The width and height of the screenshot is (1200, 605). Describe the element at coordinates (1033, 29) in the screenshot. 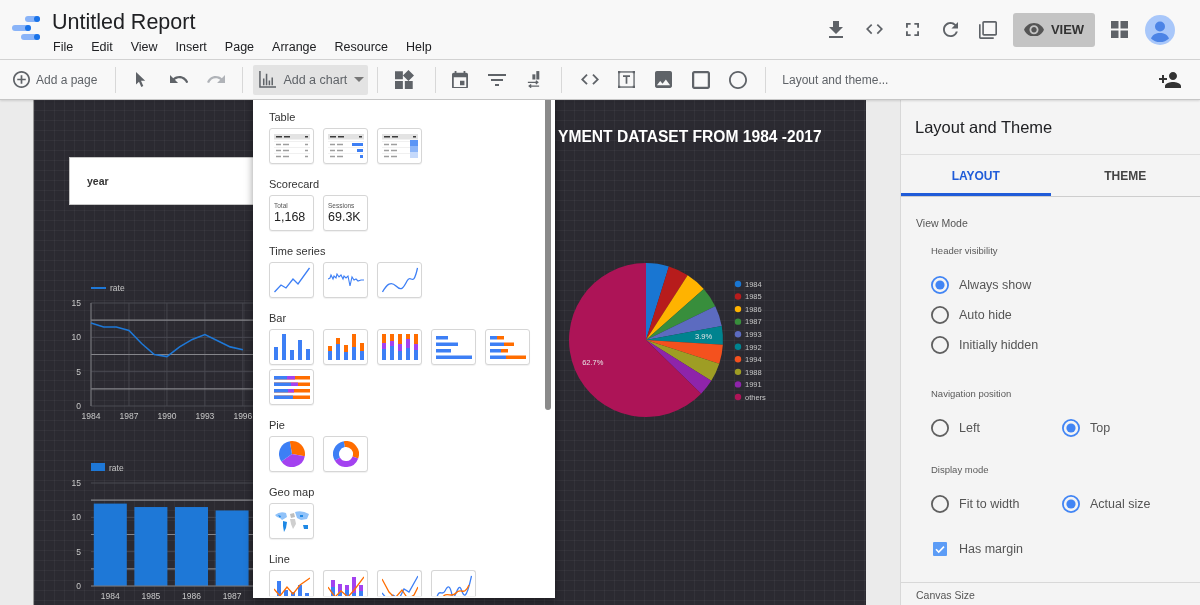

I see `eye-icon` at that location.